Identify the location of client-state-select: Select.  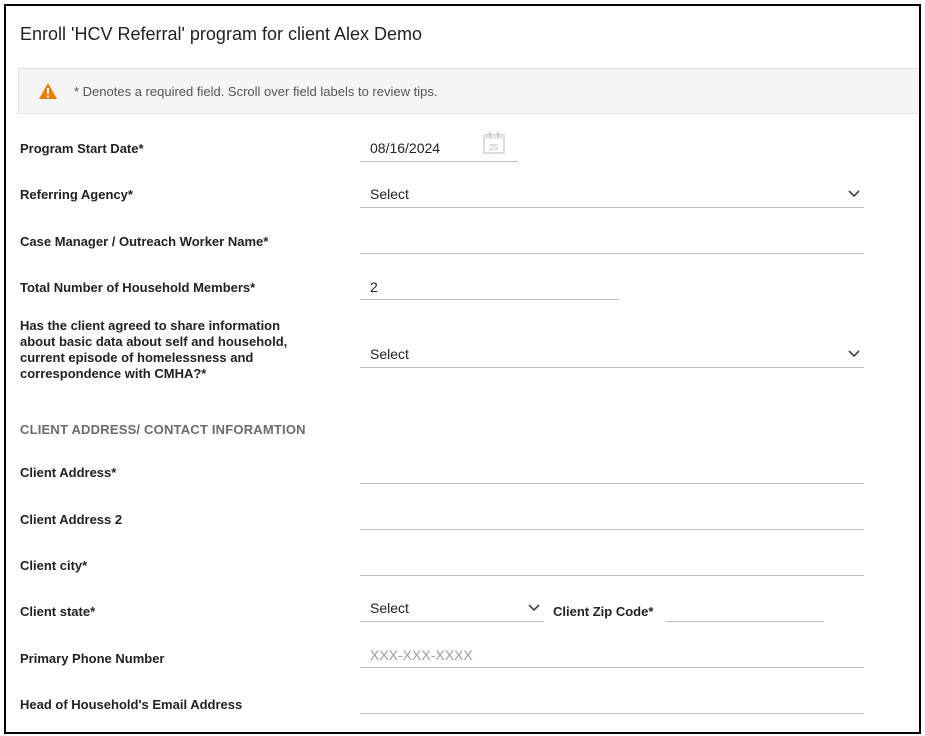
(452, 609).